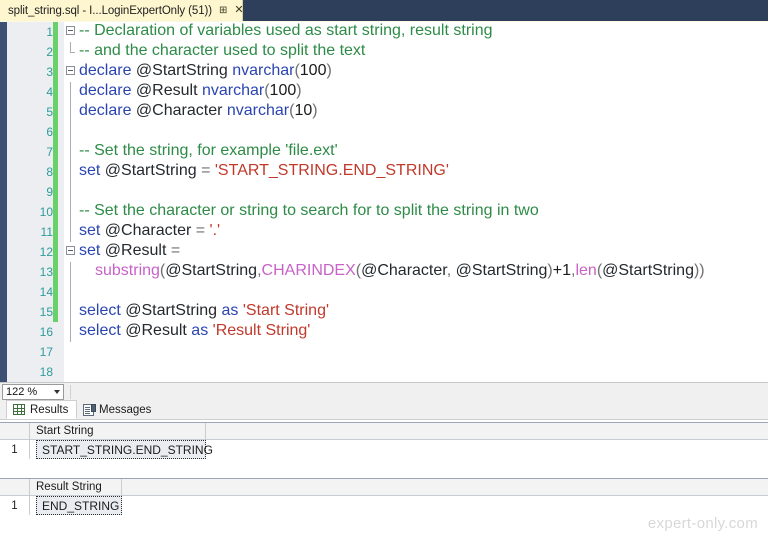 The image size is (768, 538). What do you see at coordinates (118, 431) in the screenshot?
I see `grid-column-header: Start String` at bounding box center [118, 431].